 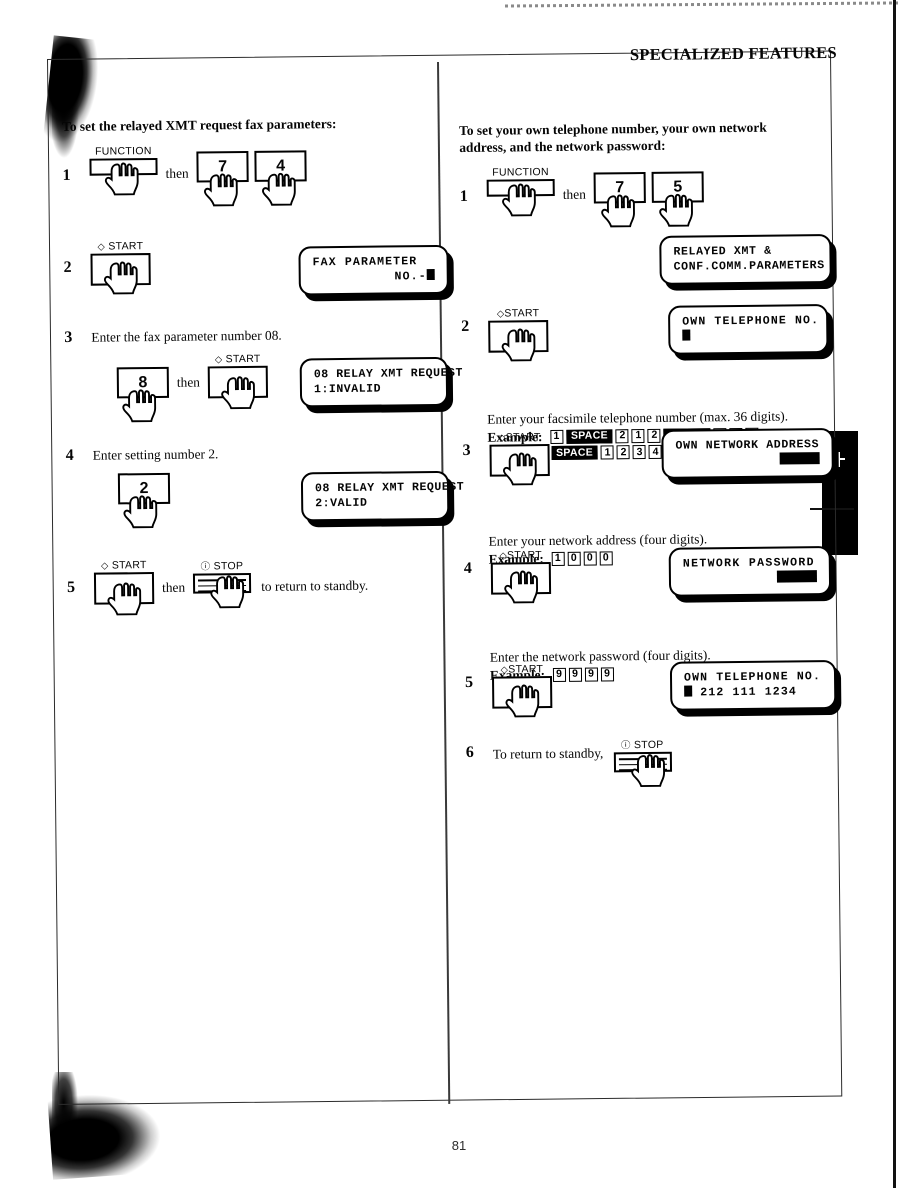 What do you see at coordinates (69, 455) in the screenshot?
I see `left-step-4-number: 4` at bounding box center [69, 455].